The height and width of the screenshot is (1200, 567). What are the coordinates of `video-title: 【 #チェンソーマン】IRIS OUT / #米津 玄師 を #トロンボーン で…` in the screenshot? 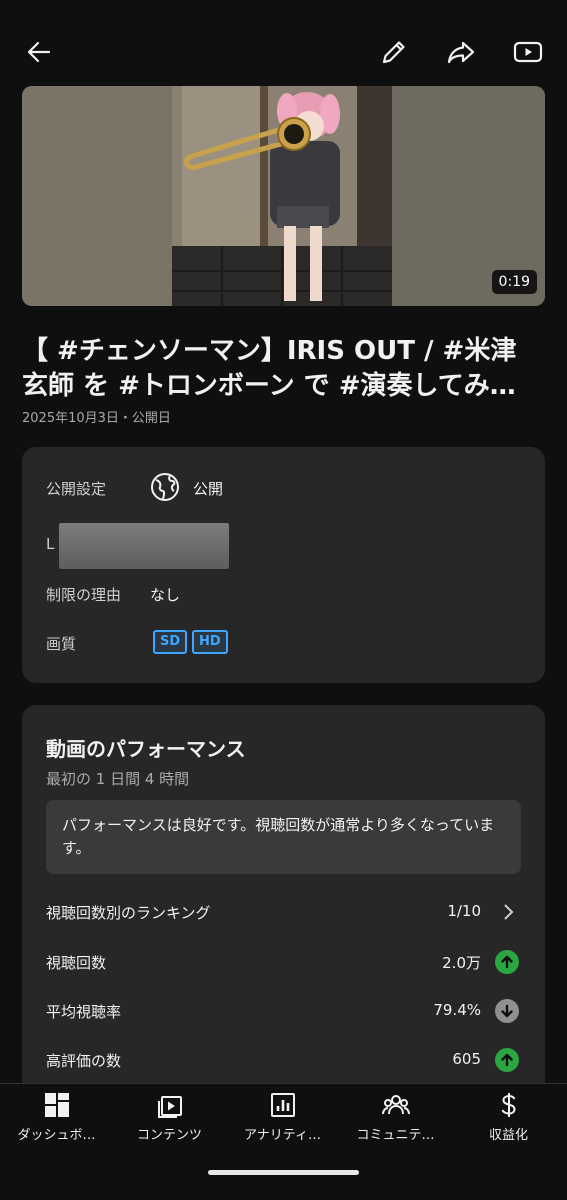 It's located at (282, 369).